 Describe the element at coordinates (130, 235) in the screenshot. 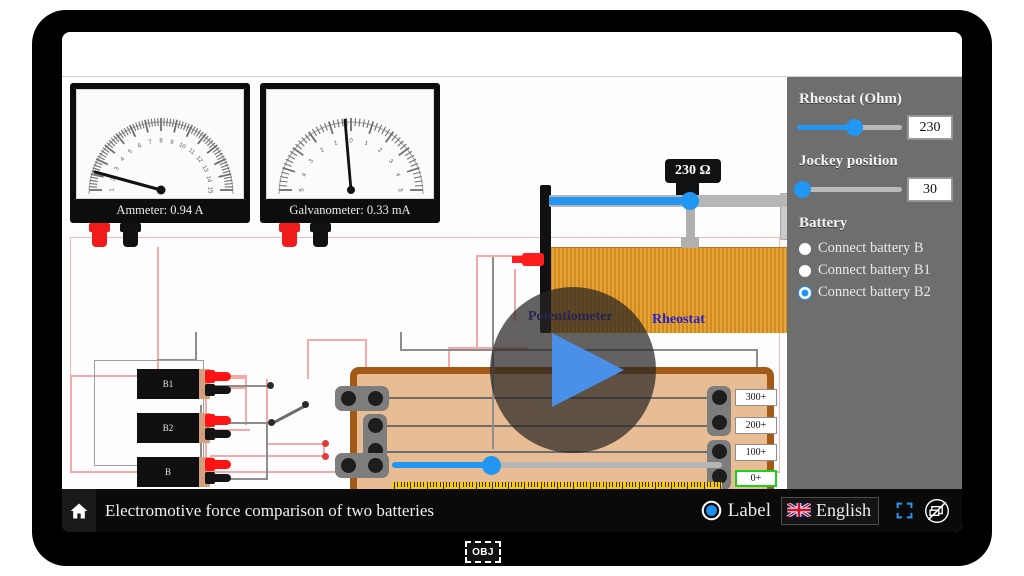

I see `ammeter-negative-terminal` at that location.